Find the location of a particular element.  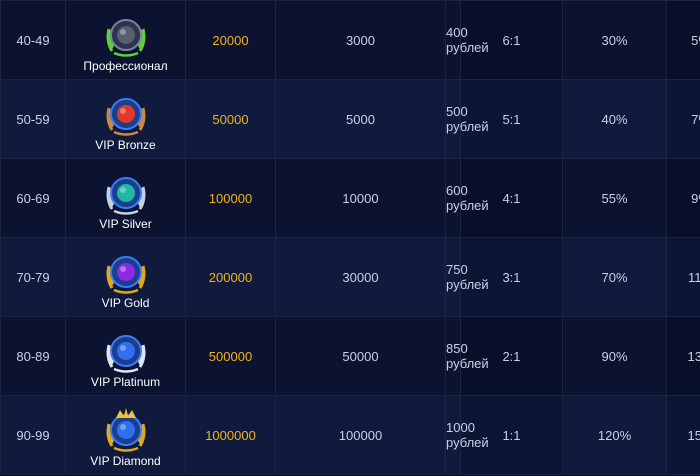

status-cell: Профессионал is located at coordinates (125, 40).